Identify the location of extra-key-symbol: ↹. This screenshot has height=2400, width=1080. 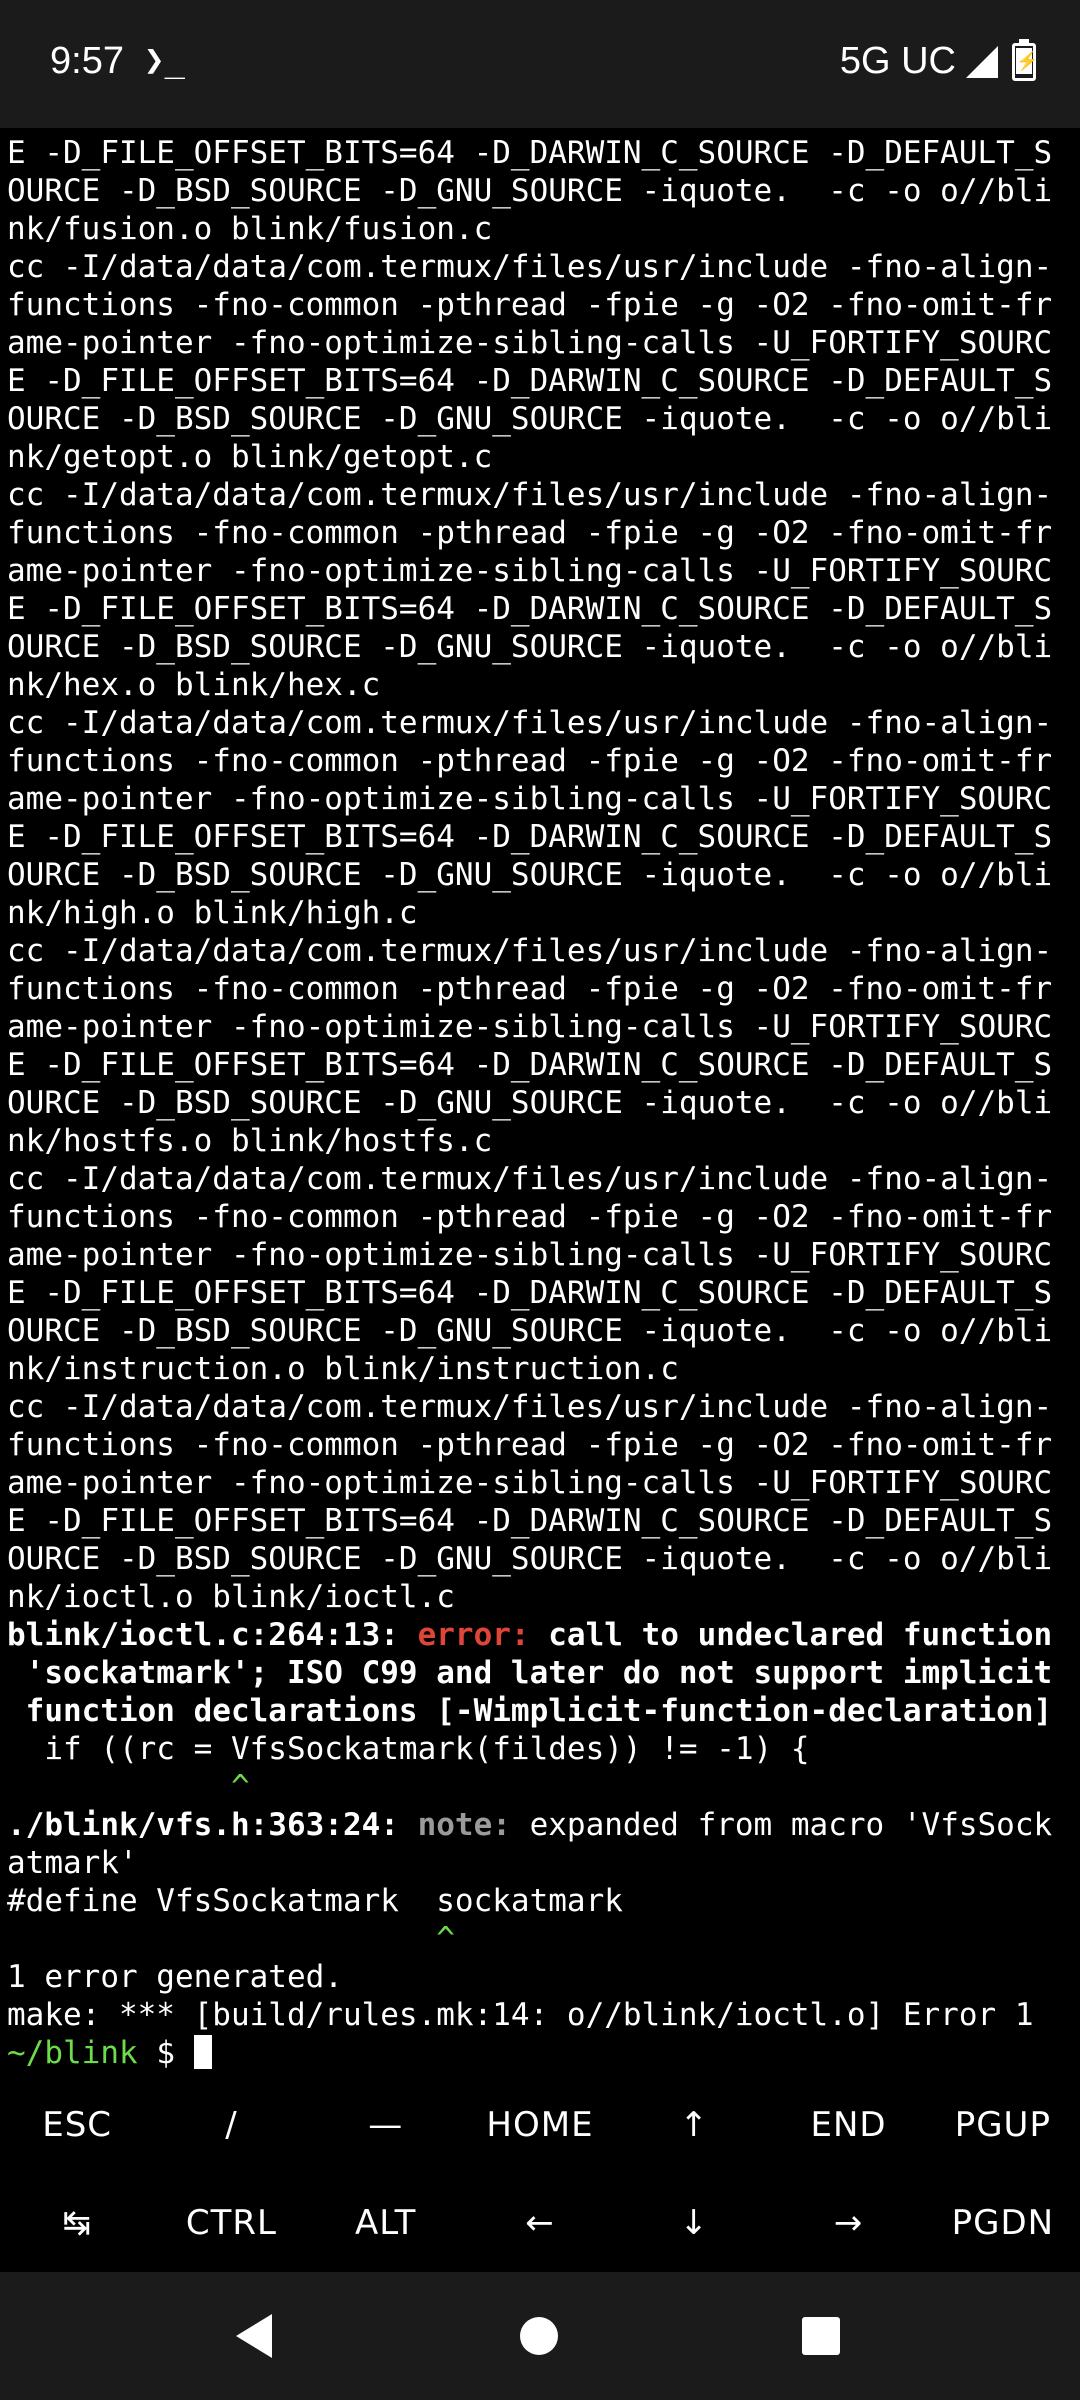
(77, 2223).